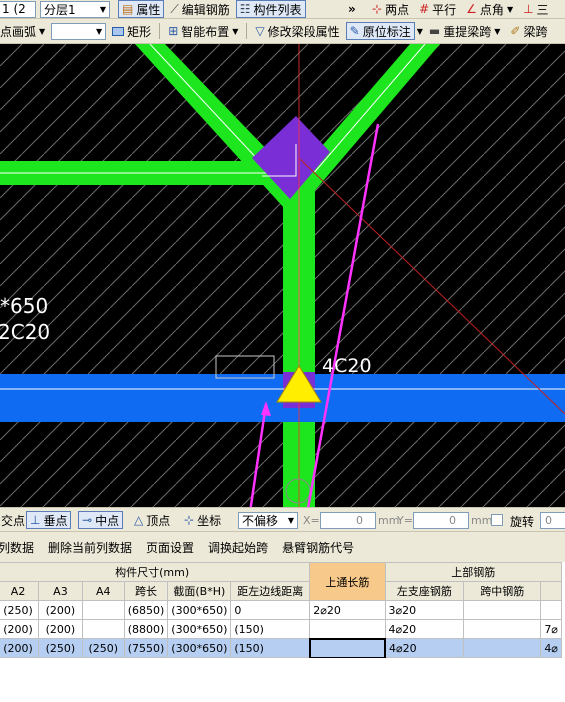  Describe the element at coordinates (103, 648) in the screenshot. I see `cell-a4: (250)` at that location.